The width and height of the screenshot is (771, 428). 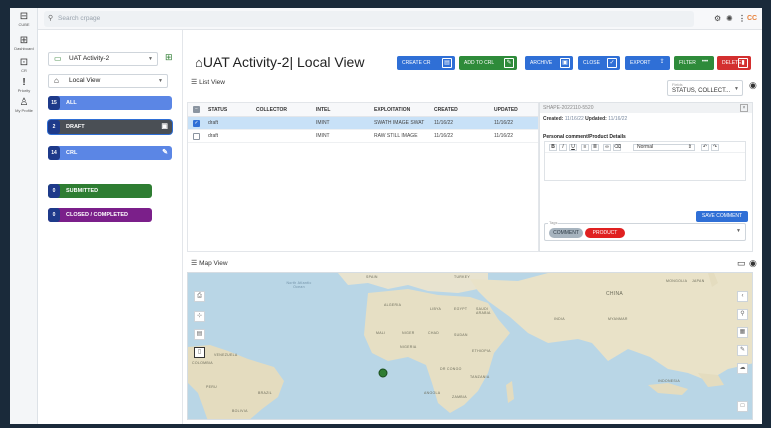 What do you see at coordinates (199, 352) in the screenshot?
I see `draw-rectangle-icon: ▯` at bounding box center [199, 352].